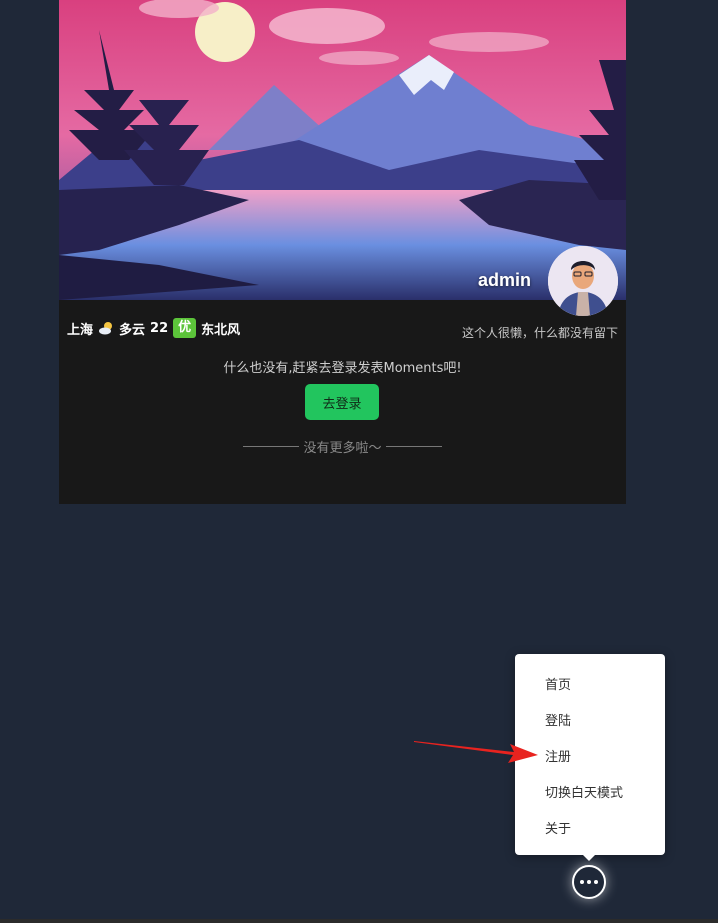 The width and height of the screenshot is (718, 923). What do you see at coordinates (413, 446) in the screenshot?
I see `divider-right` at bounding box center [413, 446].